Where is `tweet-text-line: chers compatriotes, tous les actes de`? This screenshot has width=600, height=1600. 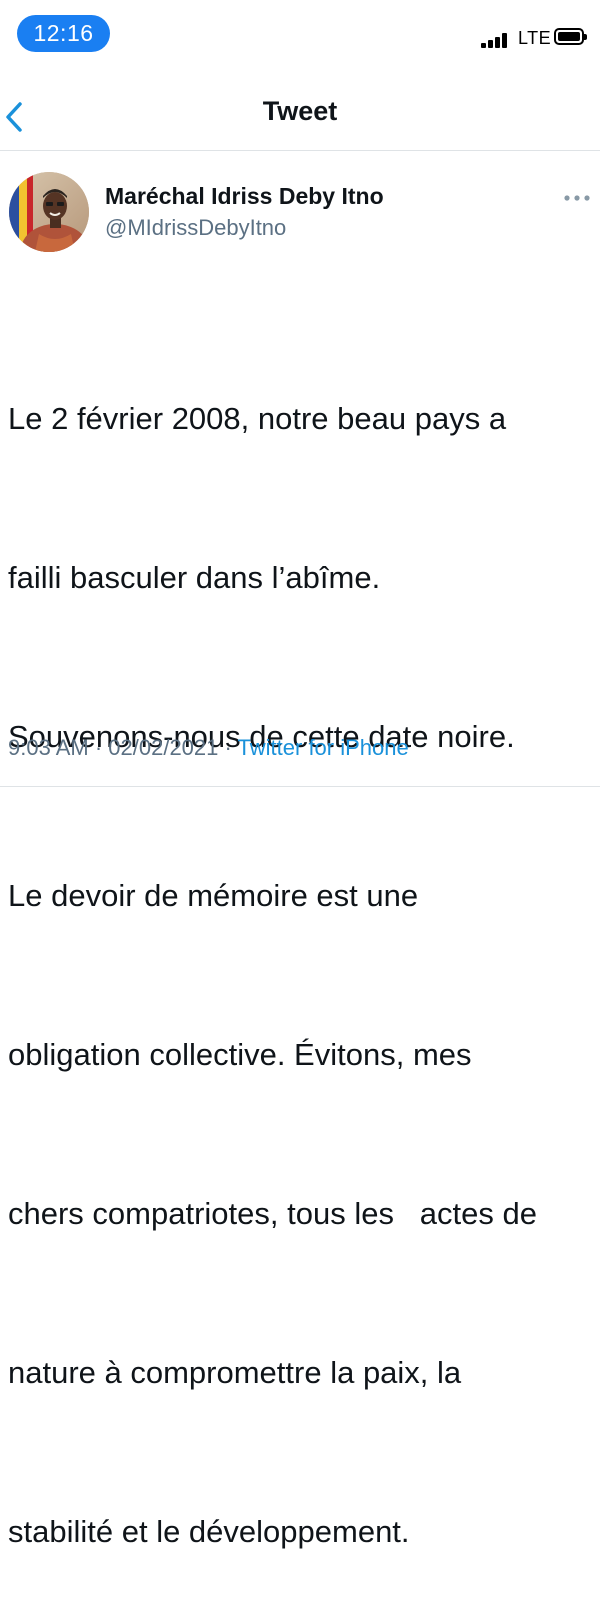
tweet-text-line: chers compatriotes, tous les actes de is located at coordinates (272, 1213).